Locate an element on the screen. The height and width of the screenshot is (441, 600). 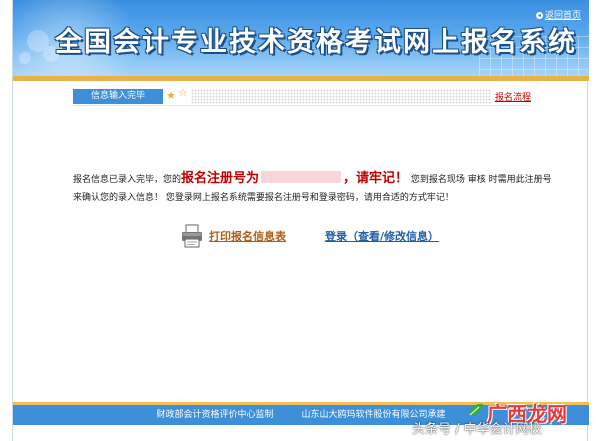
step-bar: 信息输入完毕 ★ ☆ 报名流程 is located at coordinates (302, 95).